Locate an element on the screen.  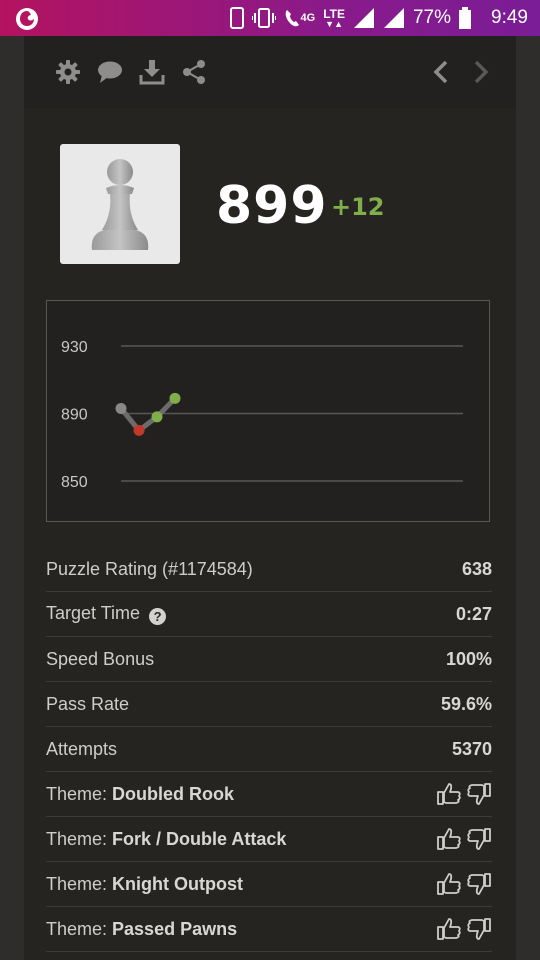
theme-row: Theme: Passed Pawns is located at coordinates (269, 929).